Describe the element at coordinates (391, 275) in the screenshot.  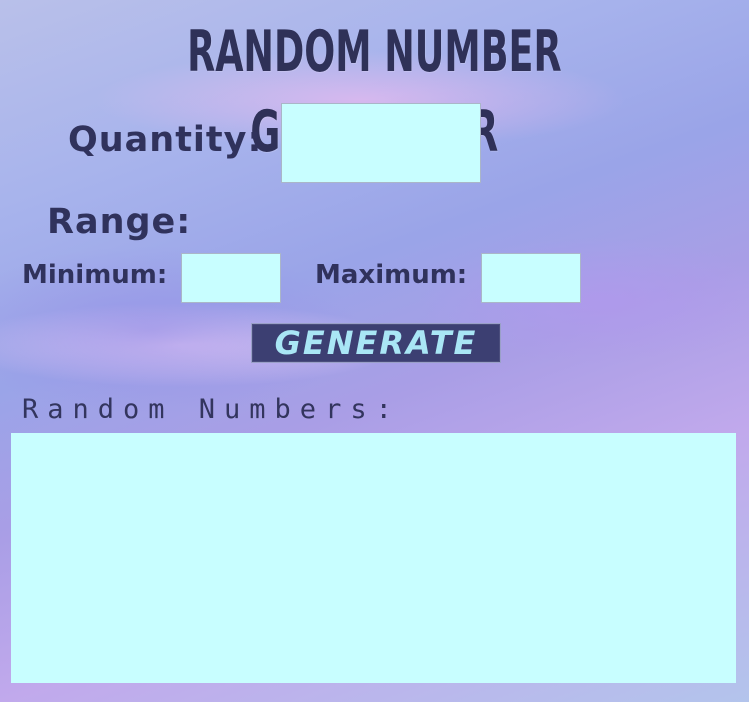
I see `maximum-label: Maximum:` at that location.